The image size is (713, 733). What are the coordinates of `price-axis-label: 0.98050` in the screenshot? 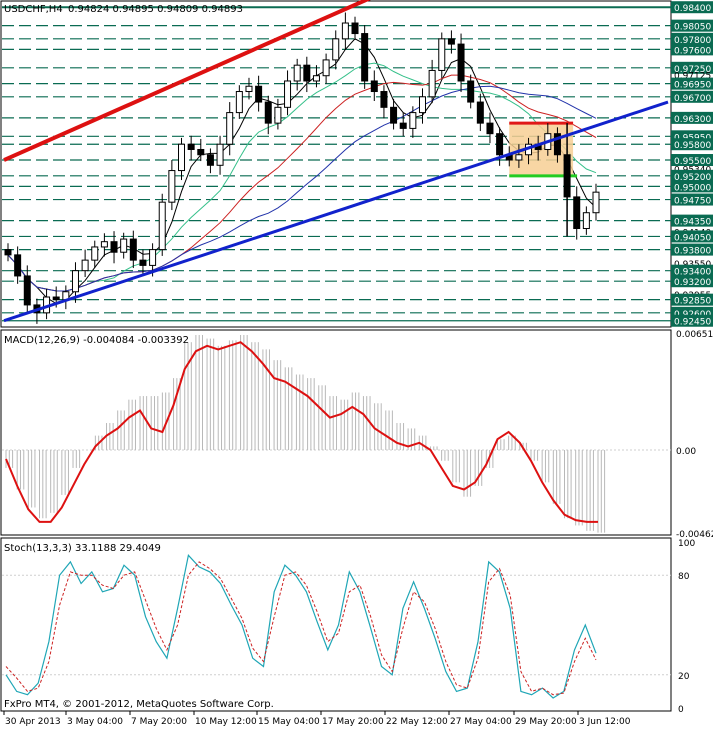 It's located at (692, 28).